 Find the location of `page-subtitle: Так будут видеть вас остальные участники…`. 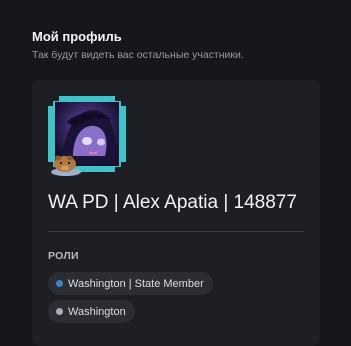

page-subtitle: Так будут видеть вас остальные участники… is located at coordinates (138, 55).